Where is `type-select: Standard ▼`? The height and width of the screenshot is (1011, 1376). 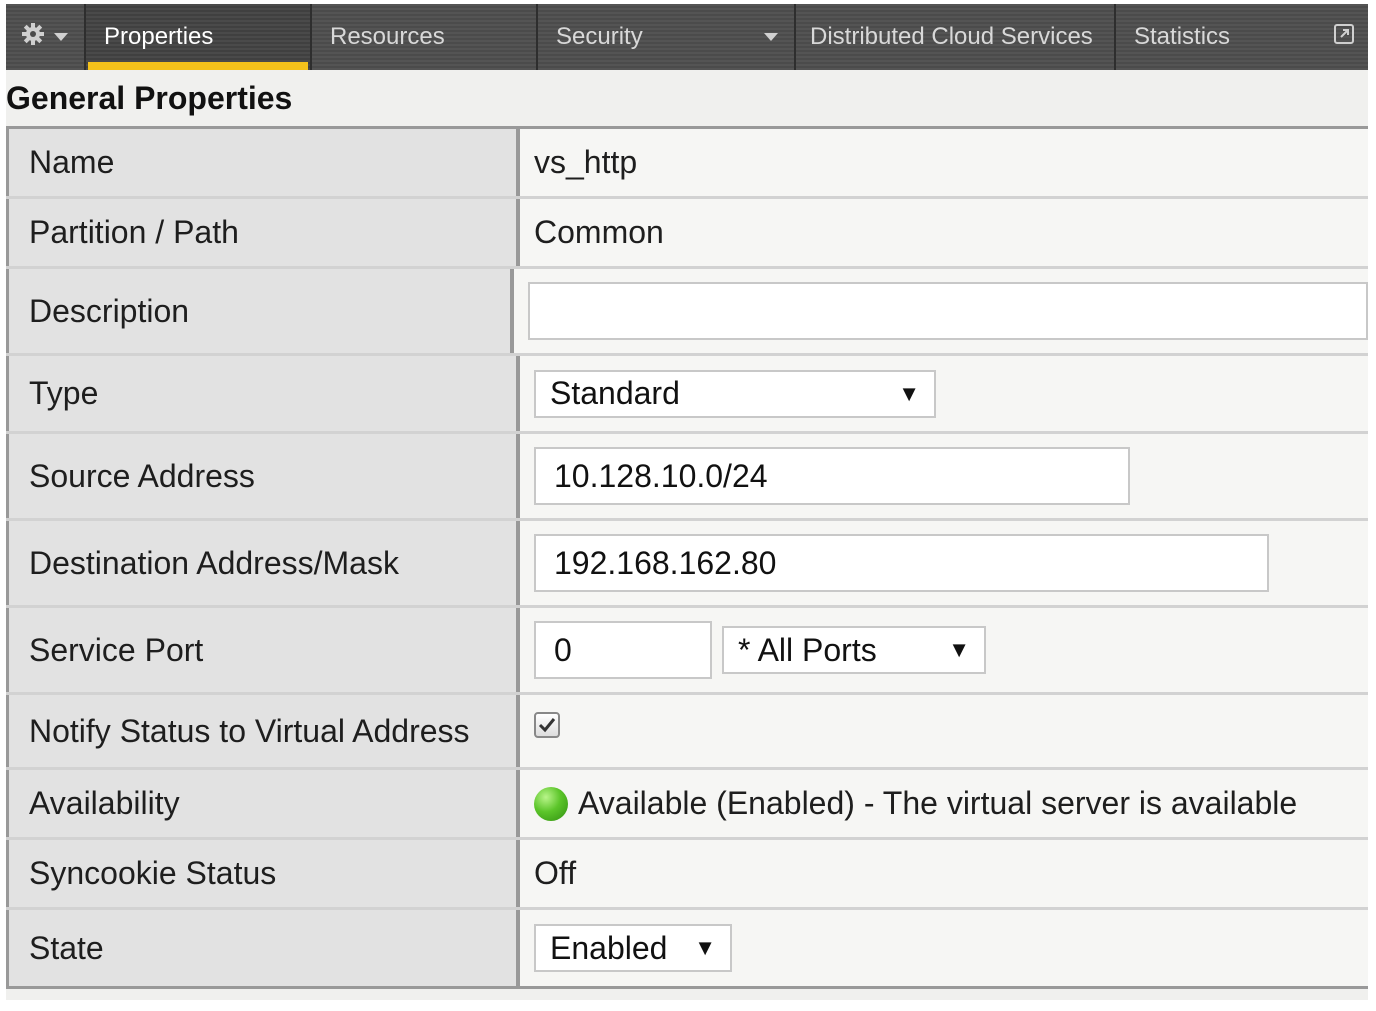
type-select: Standard ▼ is located at coordinates (735, 393).